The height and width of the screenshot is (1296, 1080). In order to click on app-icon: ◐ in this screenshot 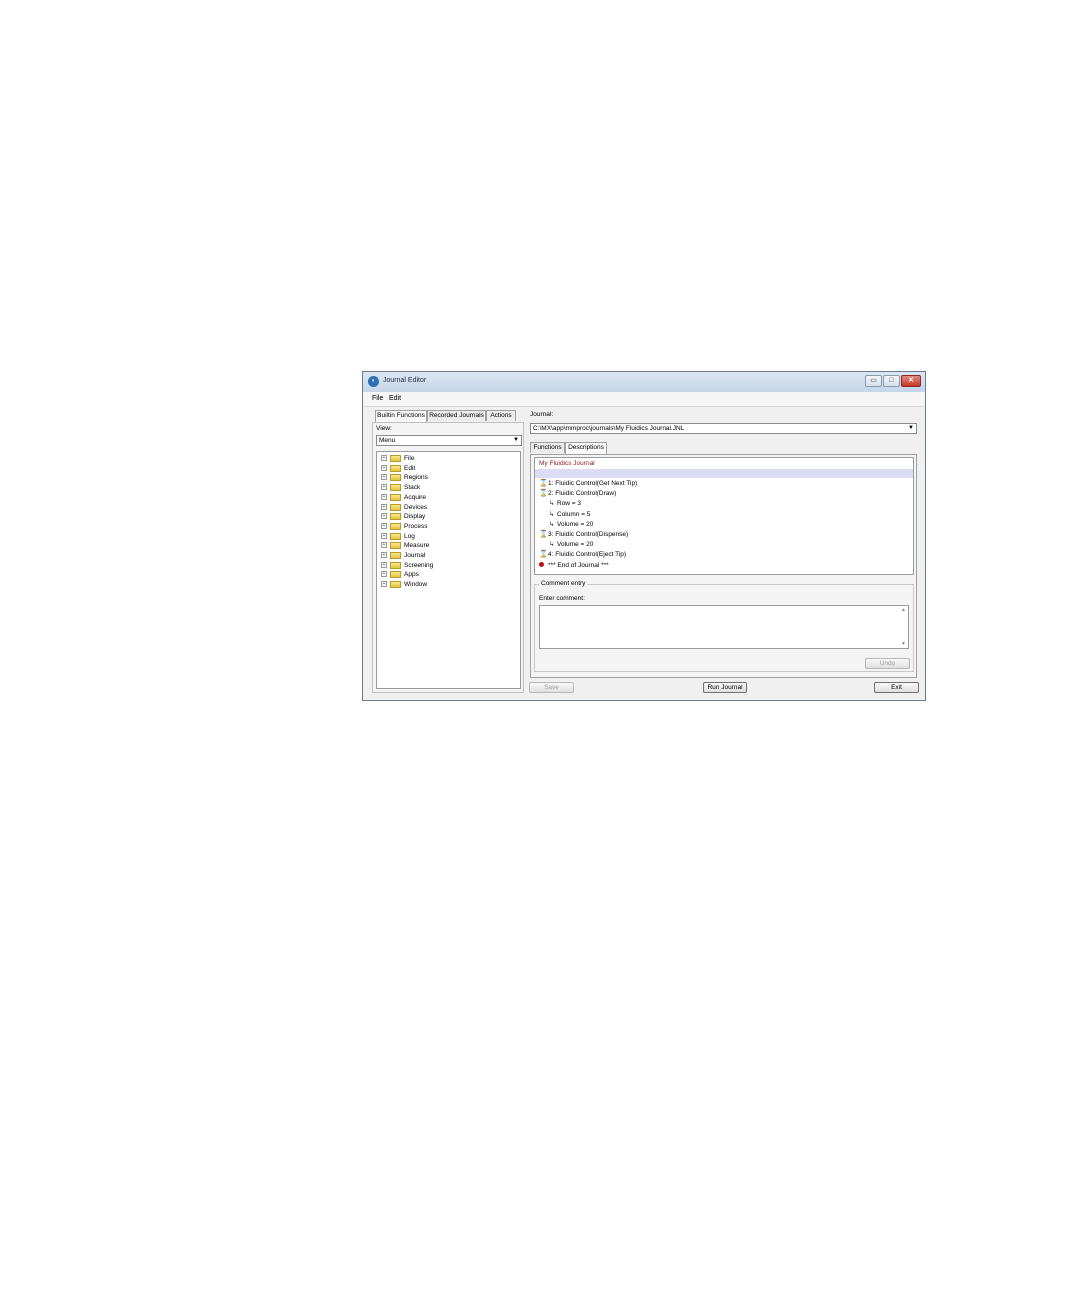, I will do `click(373, 381)`.